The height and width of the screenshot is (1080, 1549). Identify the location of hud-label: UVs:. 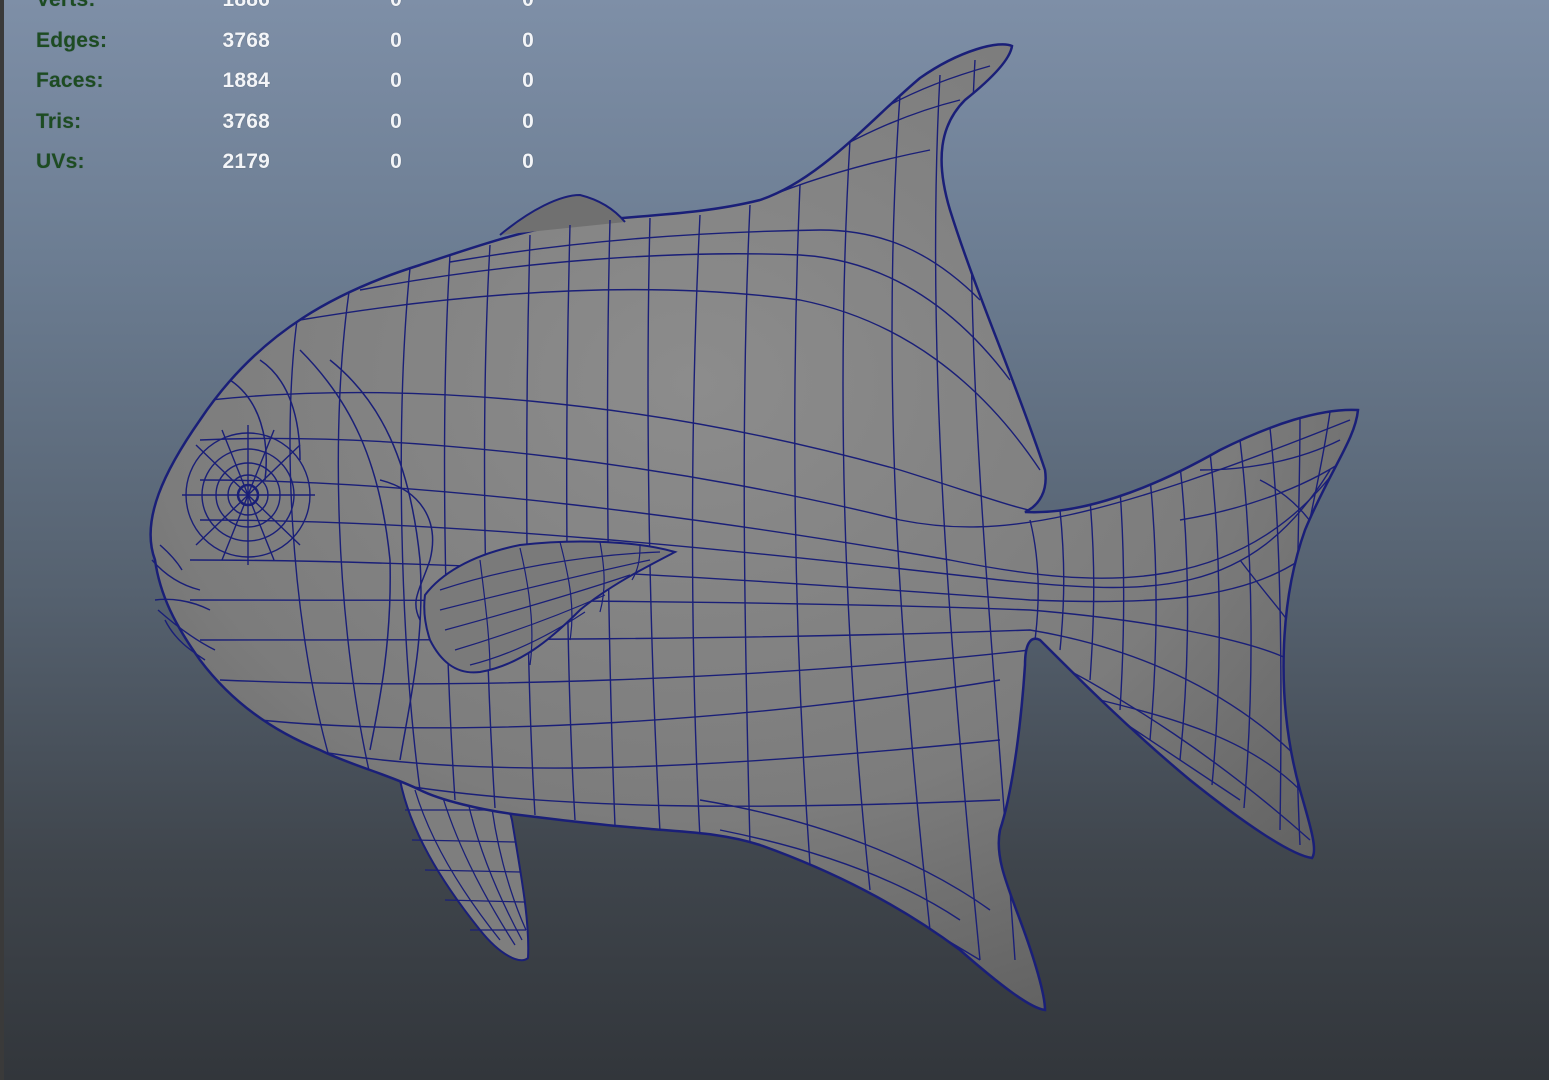
(60, 161).